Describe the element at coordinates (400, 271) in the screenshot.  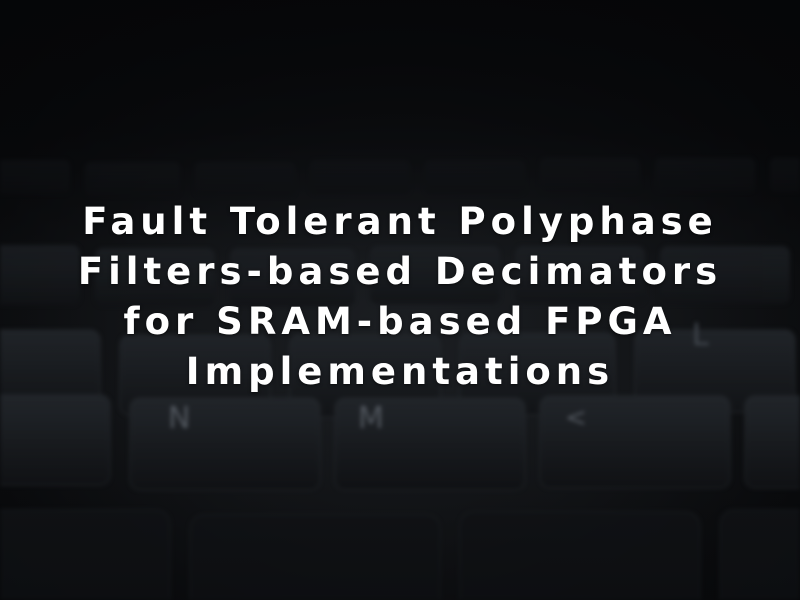
I see `title-line-2: Filters-based Decimators` at that location.